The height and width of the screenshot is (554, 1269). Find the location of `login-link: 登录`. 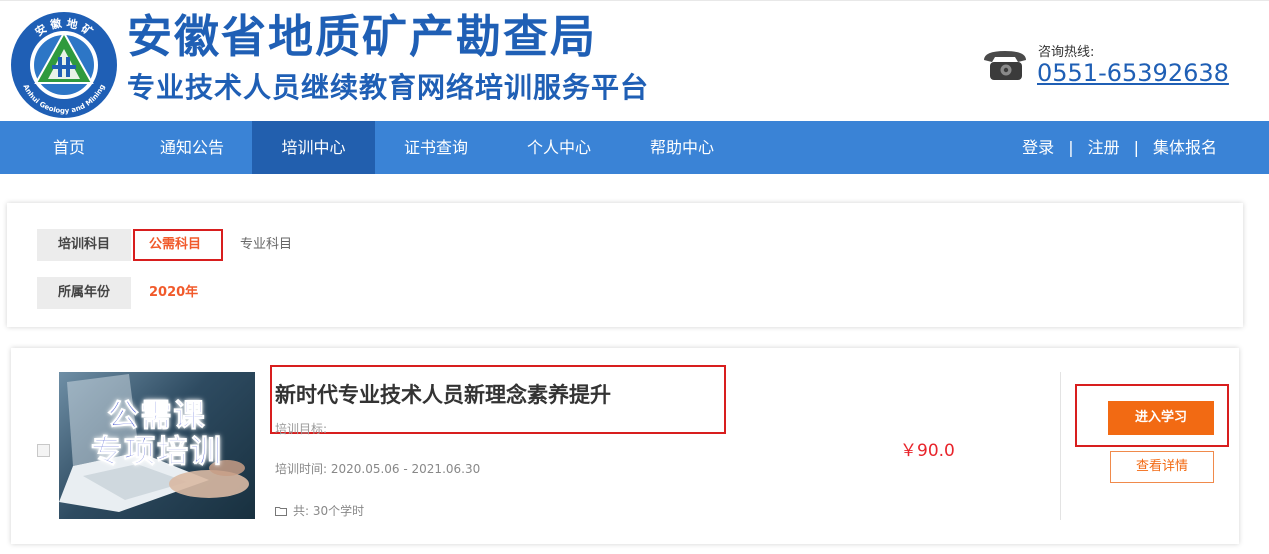

login-link: 登录 is located at coordinates (1038, 147).